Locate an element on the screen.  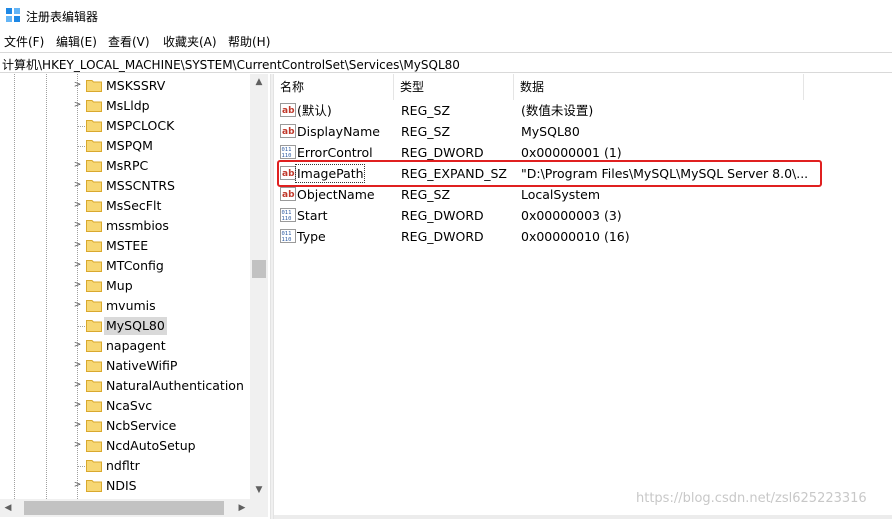
tree-item-label: MsLldp is located at coordinates (128, 105).